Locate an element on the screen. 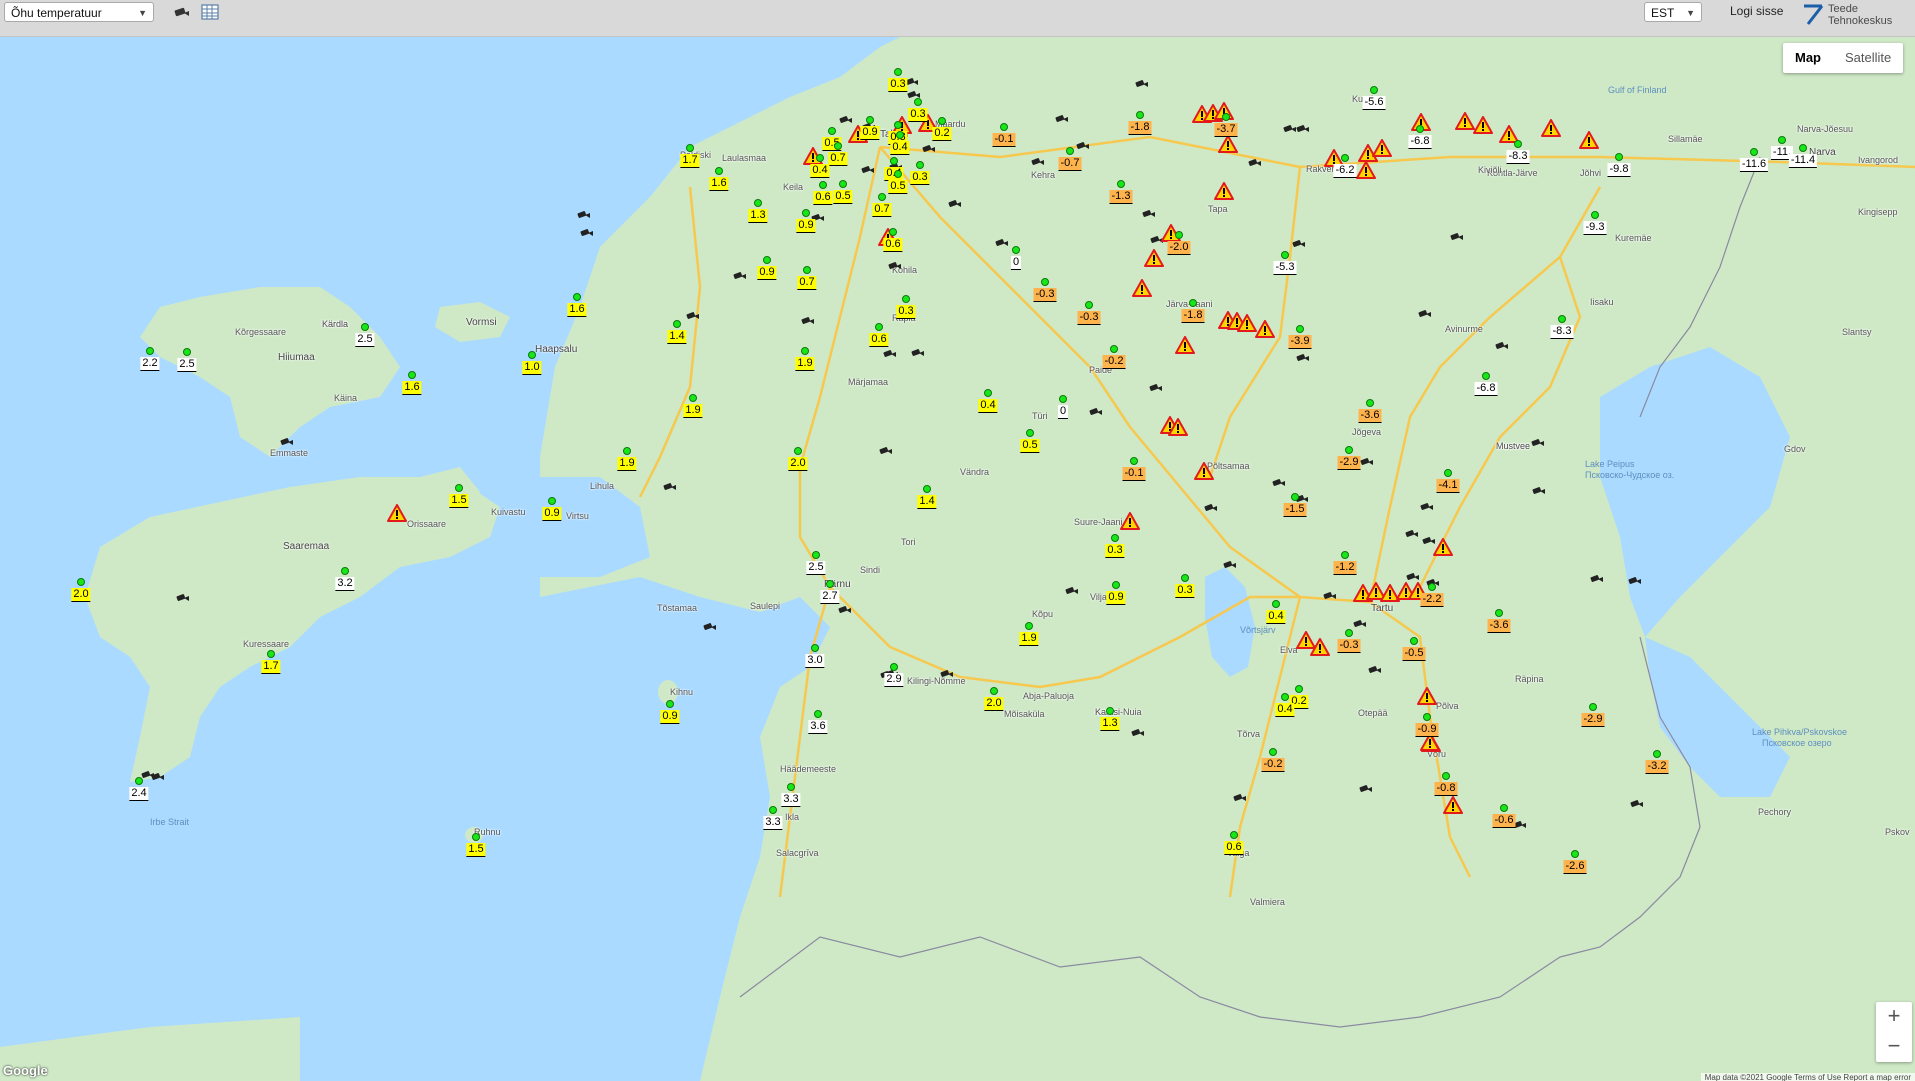 The image size is (1915, 1081). temperature-label: 0.4 is located at coordinates (1276, 617).